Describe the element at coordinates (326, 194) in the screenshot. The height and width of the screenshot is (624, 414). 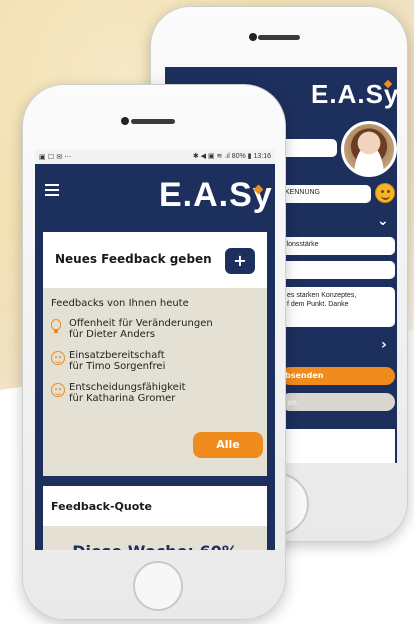
I see `kennung-field: KENNUNG` at that location.